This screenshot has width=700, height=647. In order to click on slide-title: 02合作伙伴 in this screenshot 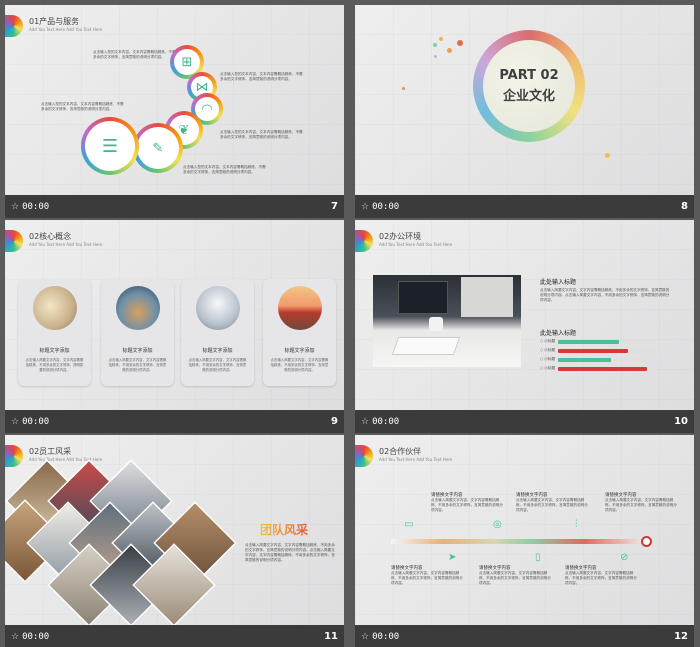, I will do `click(400, 451)`.